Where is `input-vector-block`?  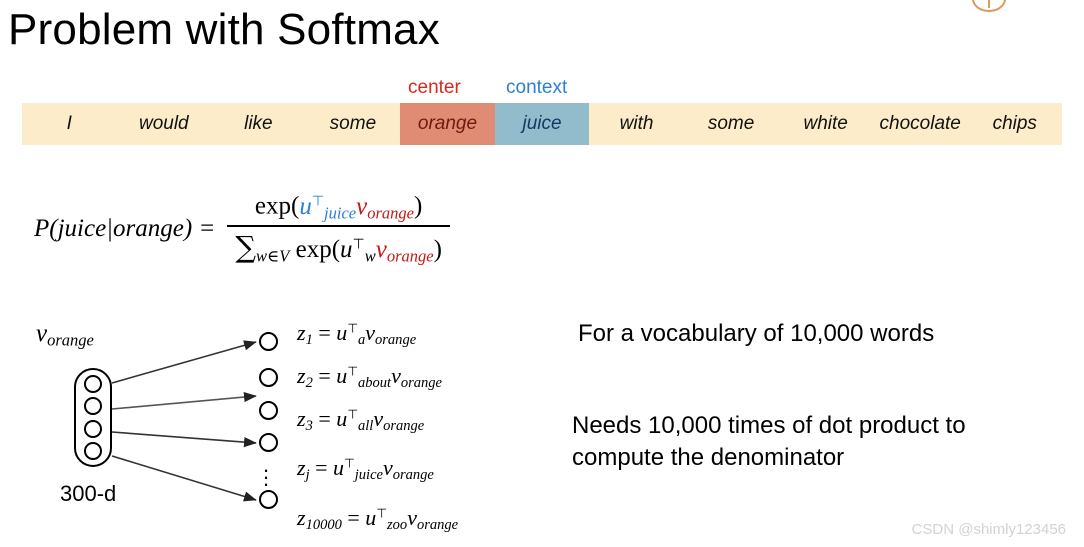
input-vector-block is located at coordinates (93, 417).